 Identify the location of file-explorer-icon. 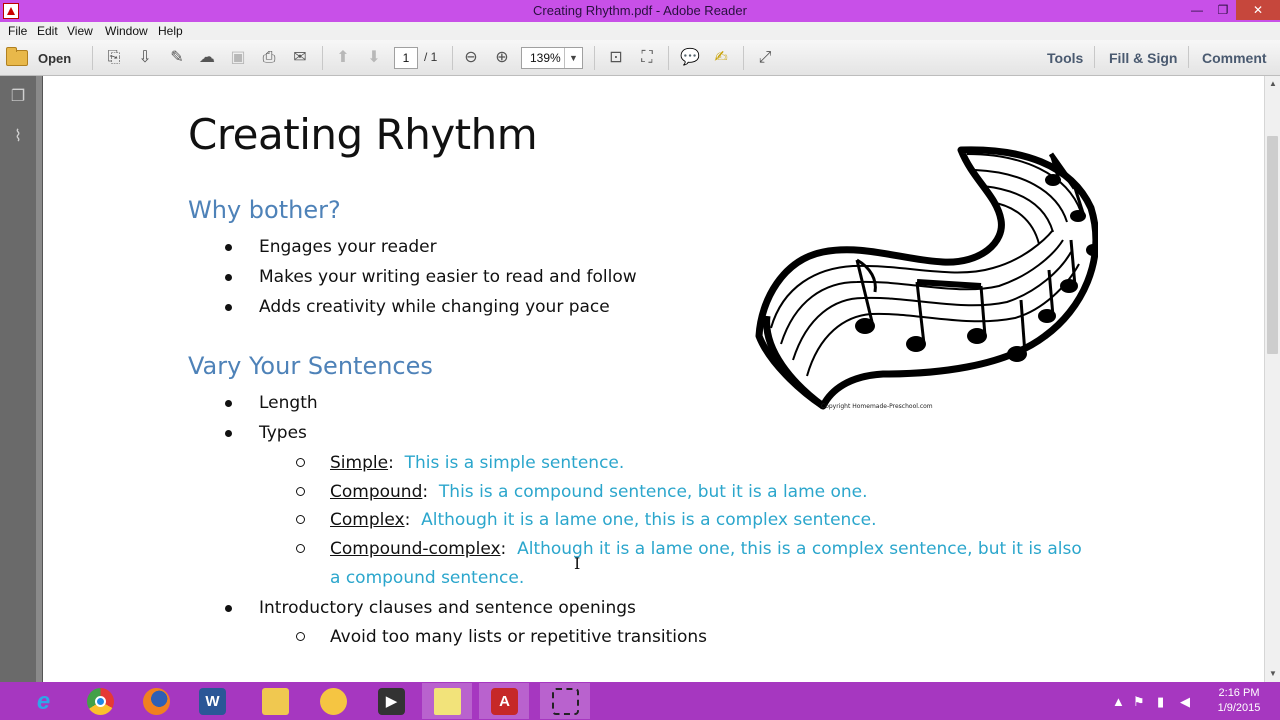
(275, 701).